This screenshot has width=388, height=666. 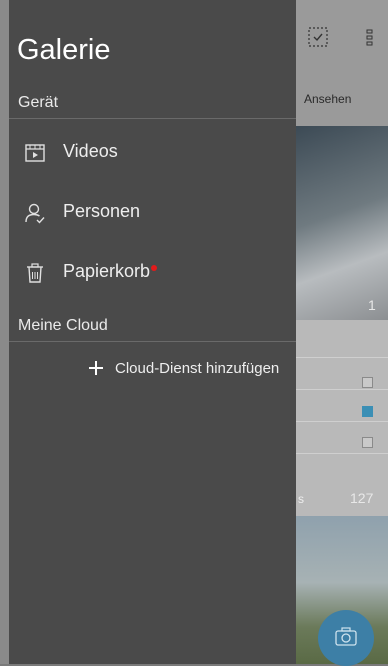 I want to click on camera-icon, so click(x=346, y=636).